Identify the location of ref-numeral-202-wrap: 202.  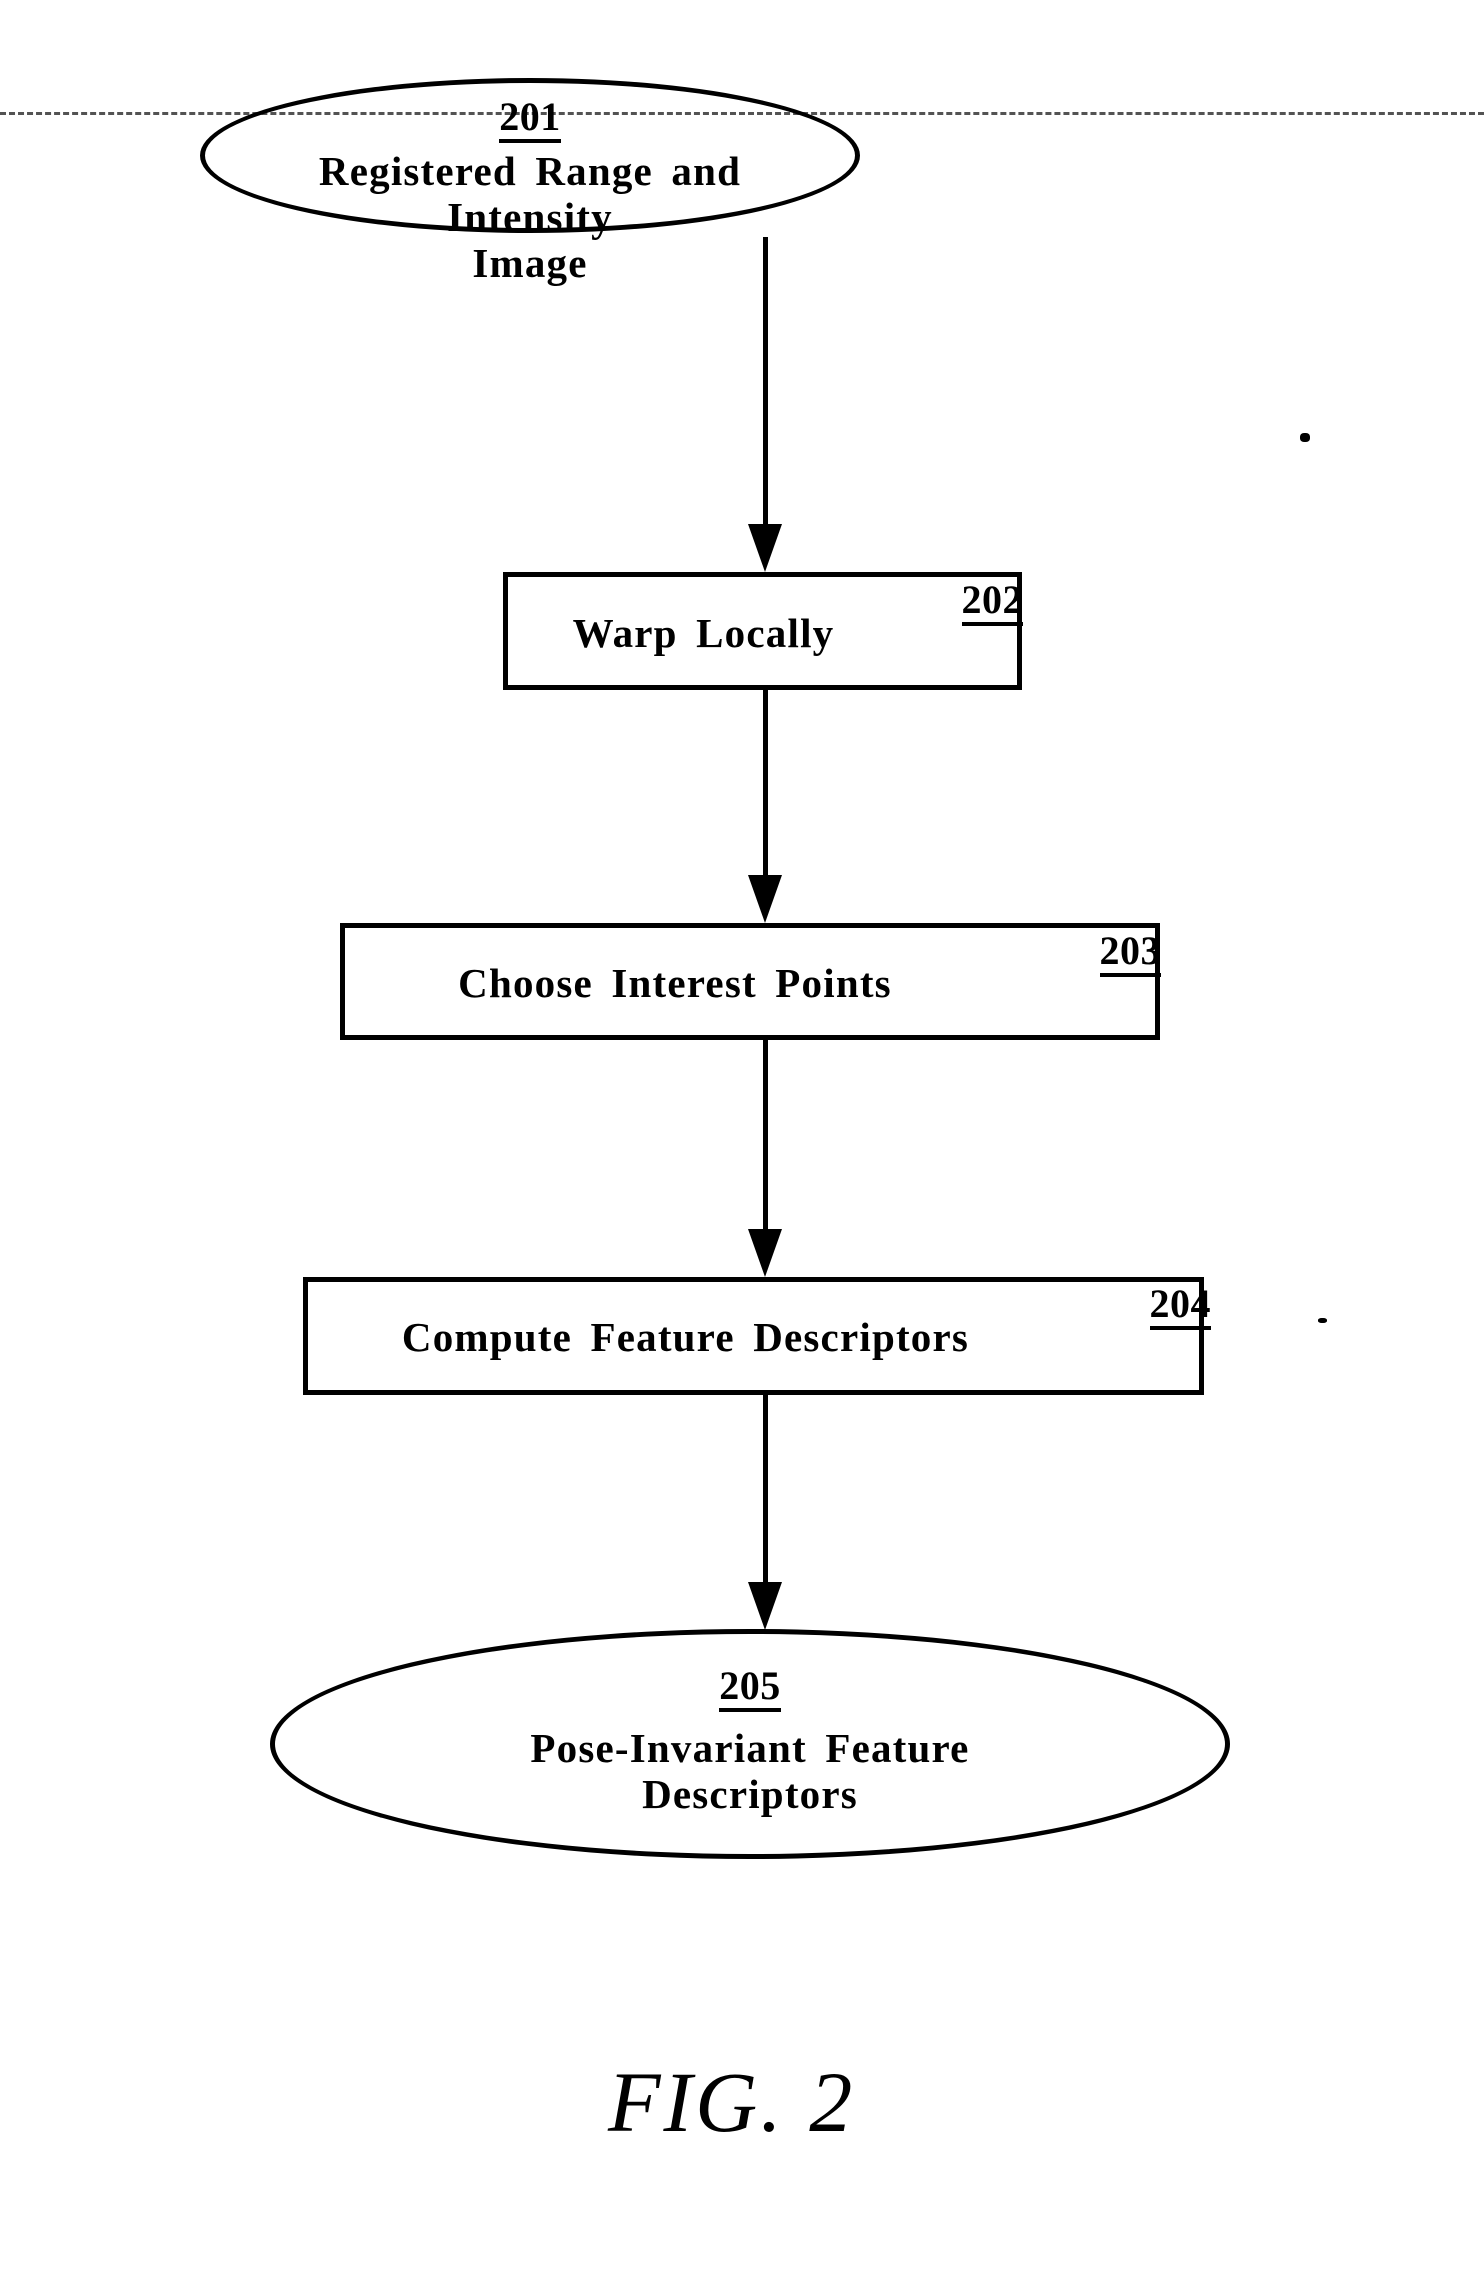
(992, 603).